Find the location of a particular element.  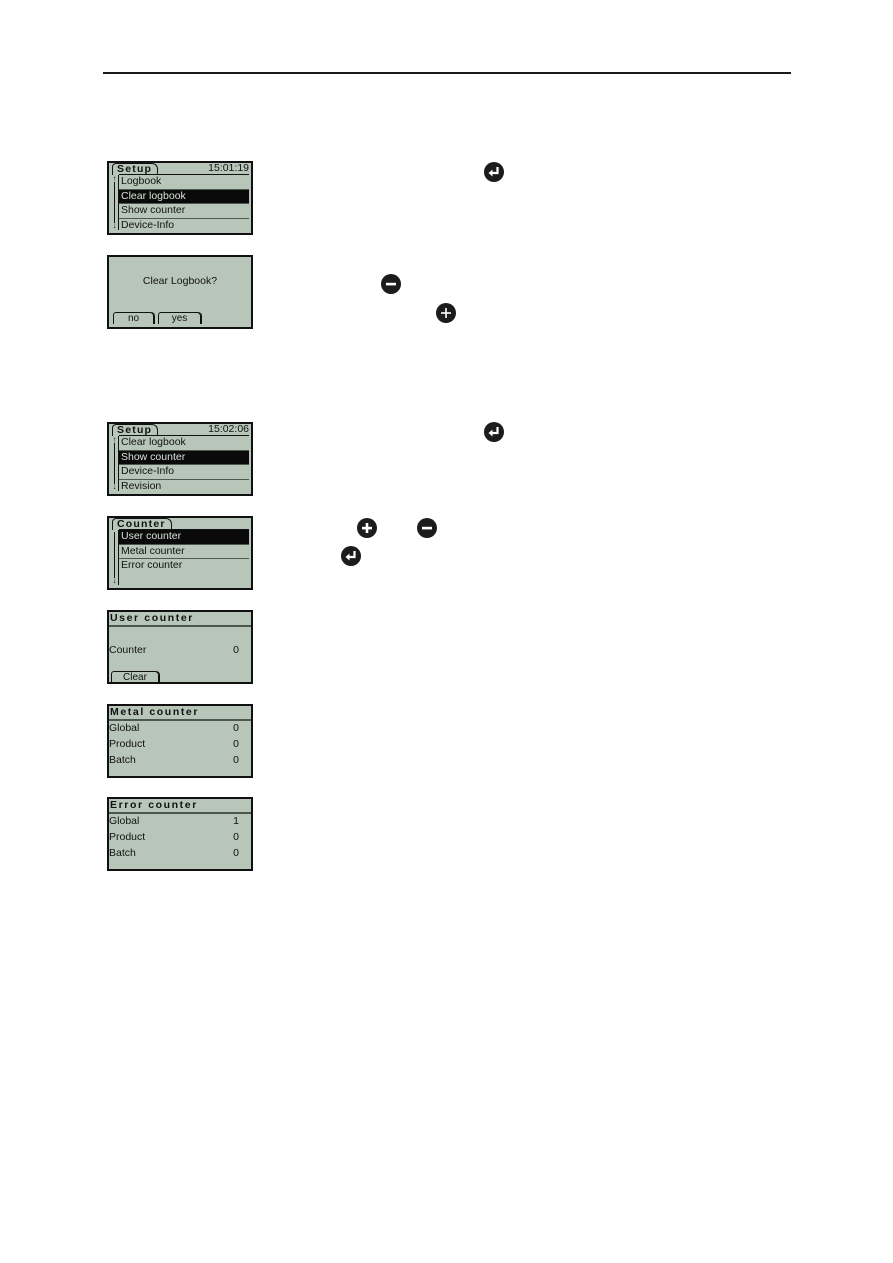

menu-item-metal-counter: Metal counter is located at coordinates (184, 552).